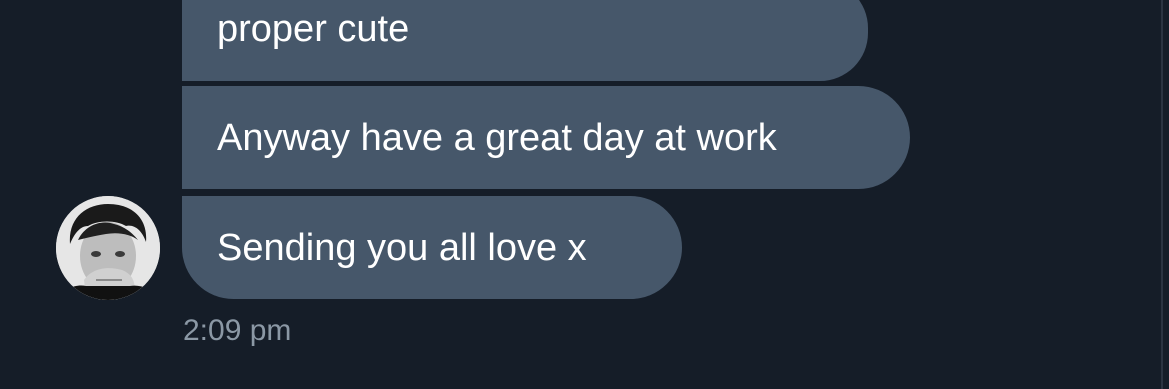 The width and height of the screenshot is (1169, 389). I want to click on avatar, so click(108, 248).